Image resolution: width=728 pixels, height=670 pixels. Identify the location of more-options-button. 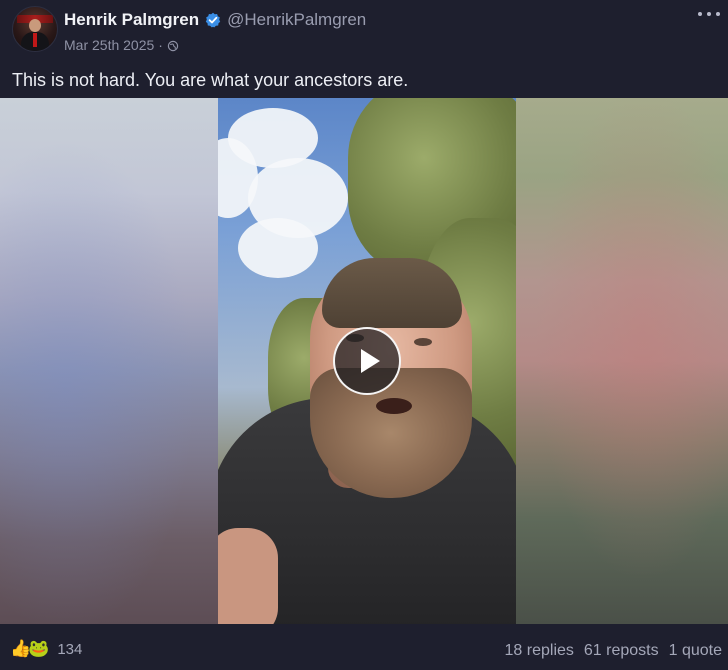
(709, 14).